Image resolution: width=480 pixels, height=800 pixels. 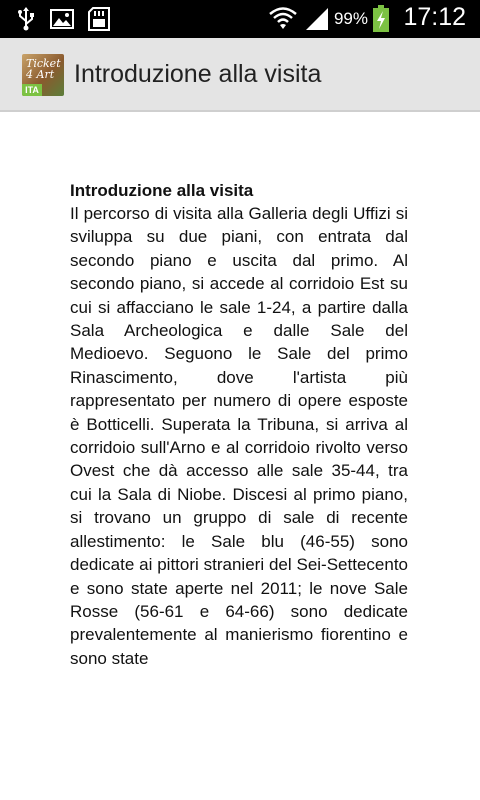 I want to click on page-title: Introduzione alla visita, so click(x=198, y=74).